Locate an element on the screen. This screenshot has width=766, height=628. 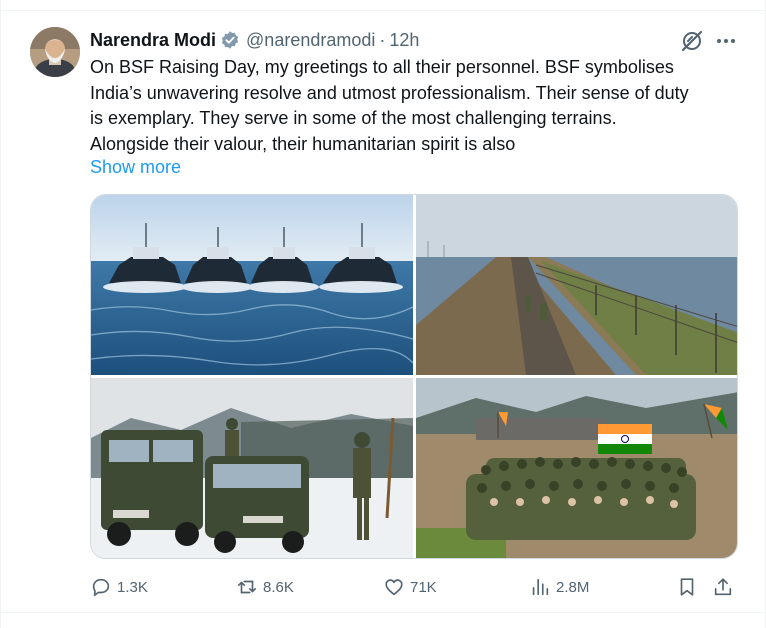
photo-patrol-boats is located at coordinates (252, 285).